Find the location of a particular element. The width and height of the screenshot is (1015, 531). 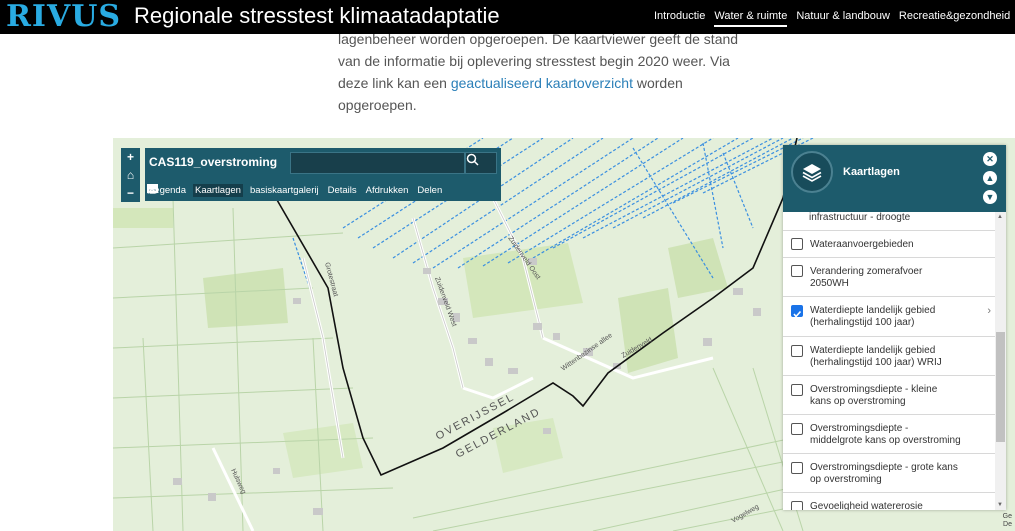

delen-label: Delen is located at coordinates (430, 190).